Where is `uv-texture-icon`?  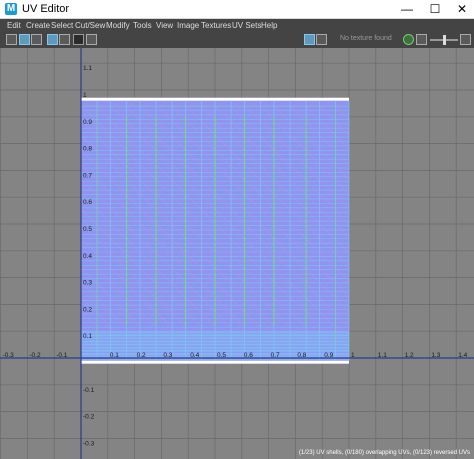 uv-texture-icon is located at coordinates (36, 39).